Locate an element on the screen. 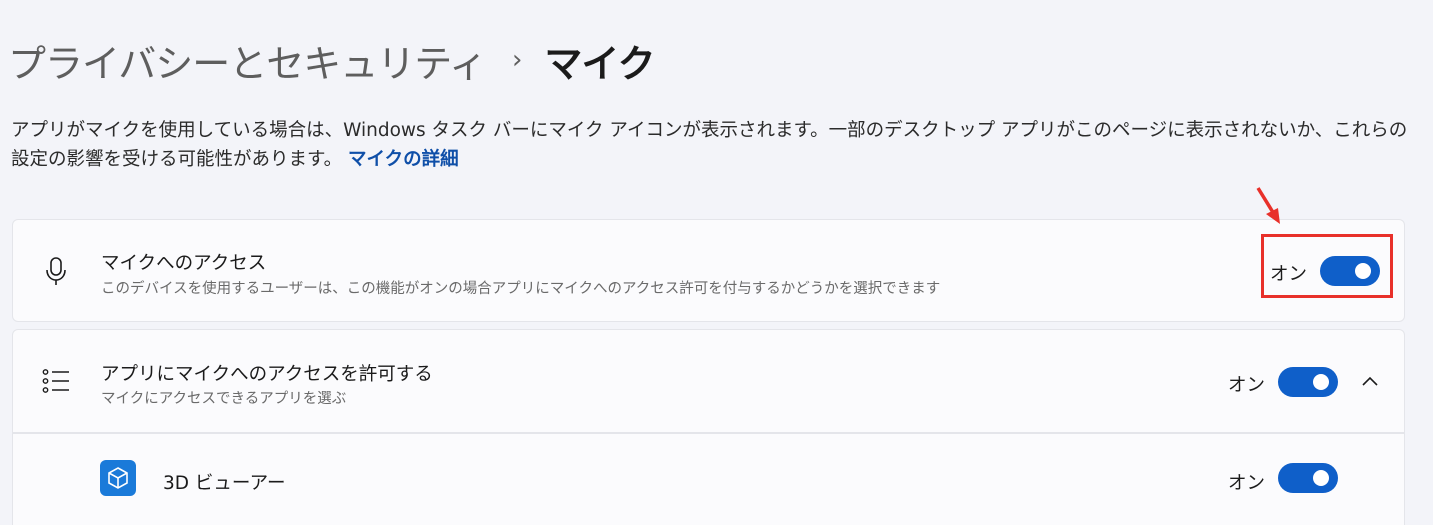 The height and width of the screenshot is (525, 1433). app-access-subtitle: マイクにアクセスできるアプリを選ぶ is located at coordinates (224, 399).